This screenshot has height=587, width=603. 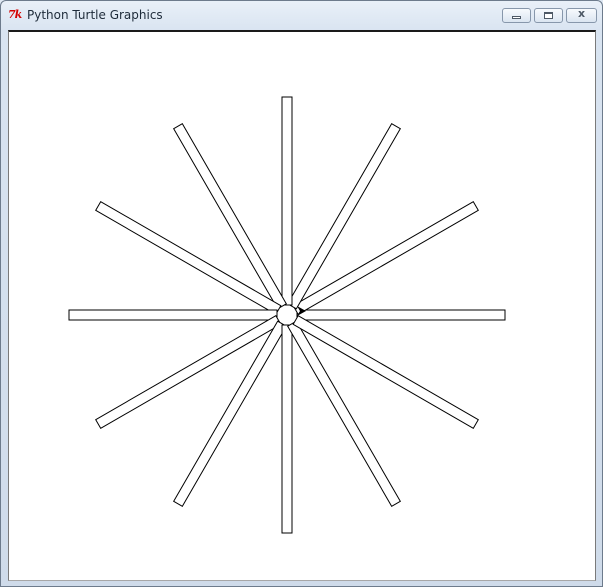 I want to click on window-title: Python Turtle Graphics, so click(x=95, y=15).